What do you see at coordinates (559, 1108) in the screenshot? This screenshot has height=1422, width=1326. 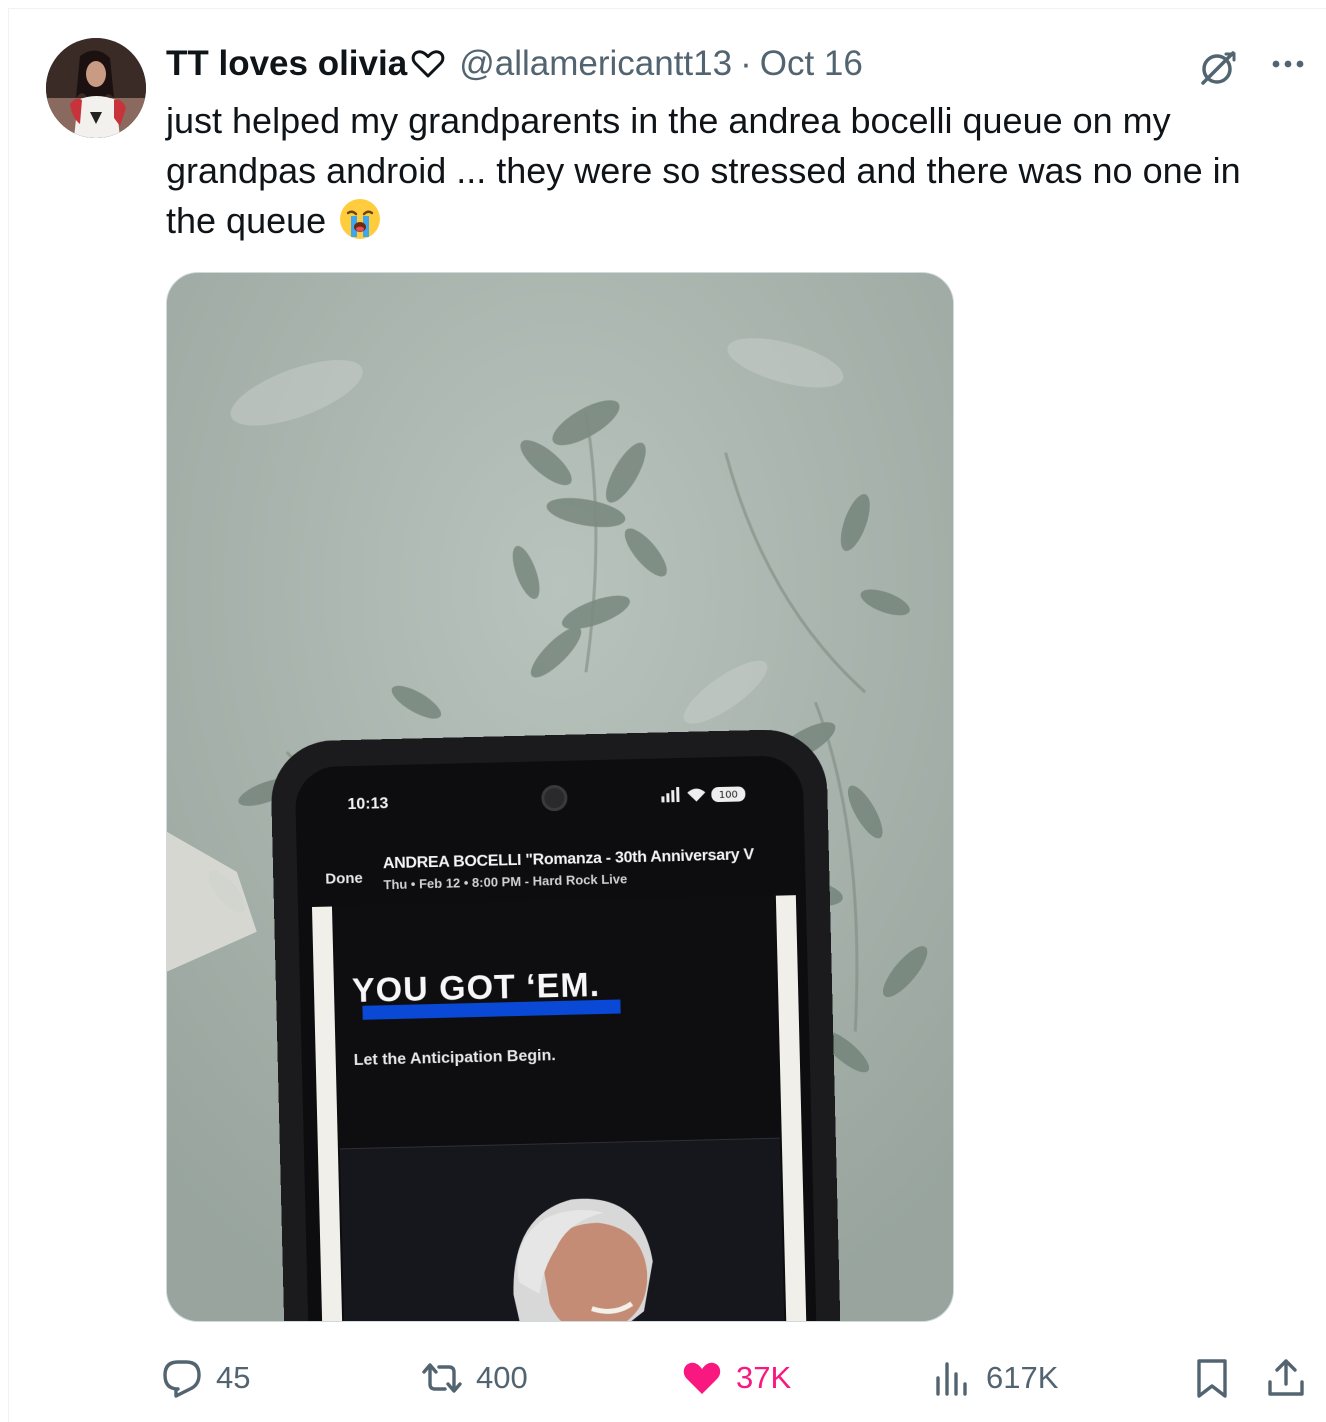 I see `phone-ticket-panel: YOU GOT ‘EM. Let the Anticipation Begin.` at bounding box center [559, 1108].